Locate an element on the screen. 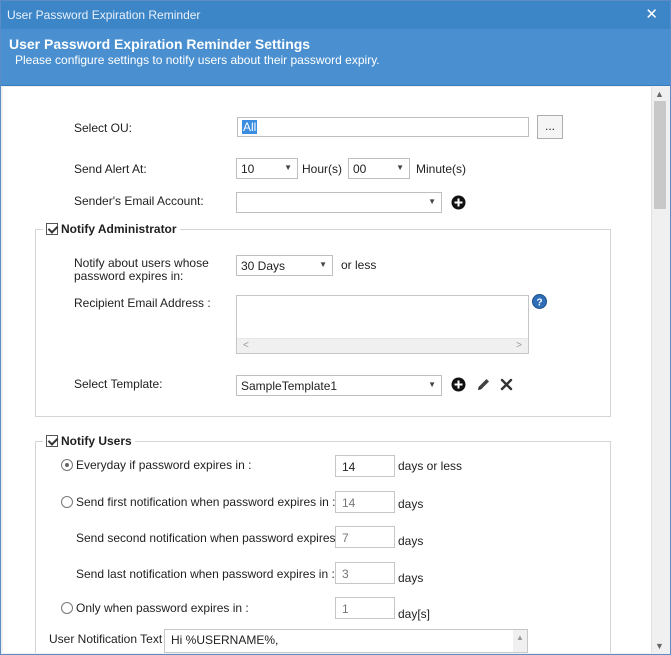 Image resolution: width=671 pixels, height=655 pixels. notify-users-title: Notify Users is located at coordinates (96, 441).